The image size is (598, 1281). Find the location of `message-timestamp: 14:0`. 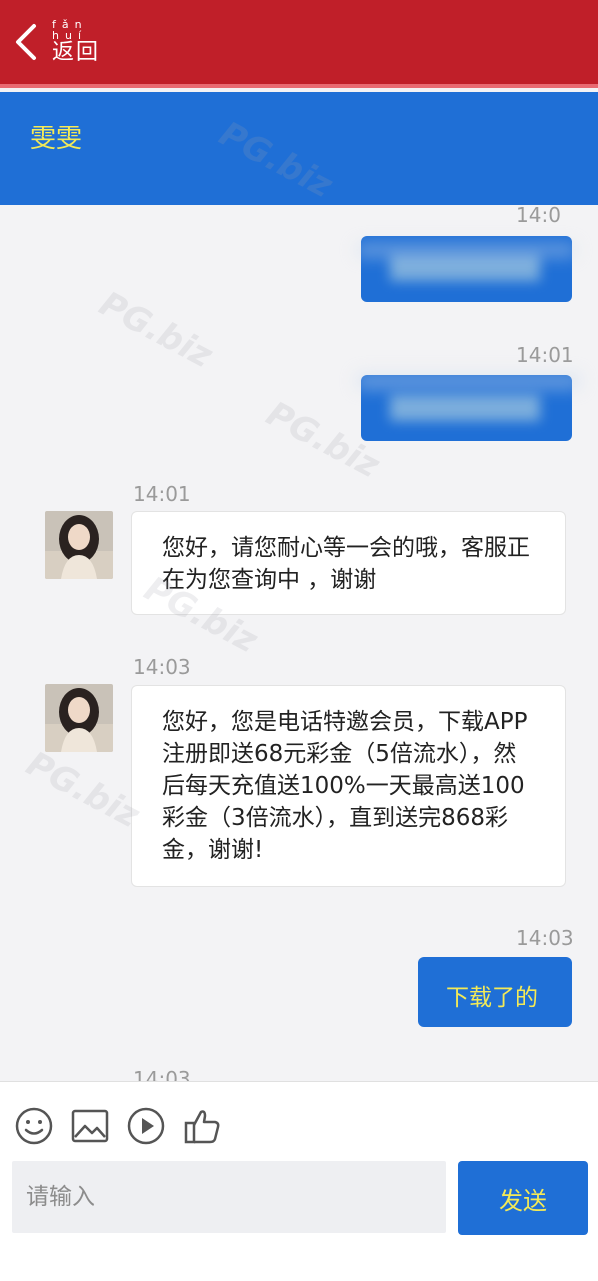

message-timestamp: 14:0 is located at coordinates (538, 216).